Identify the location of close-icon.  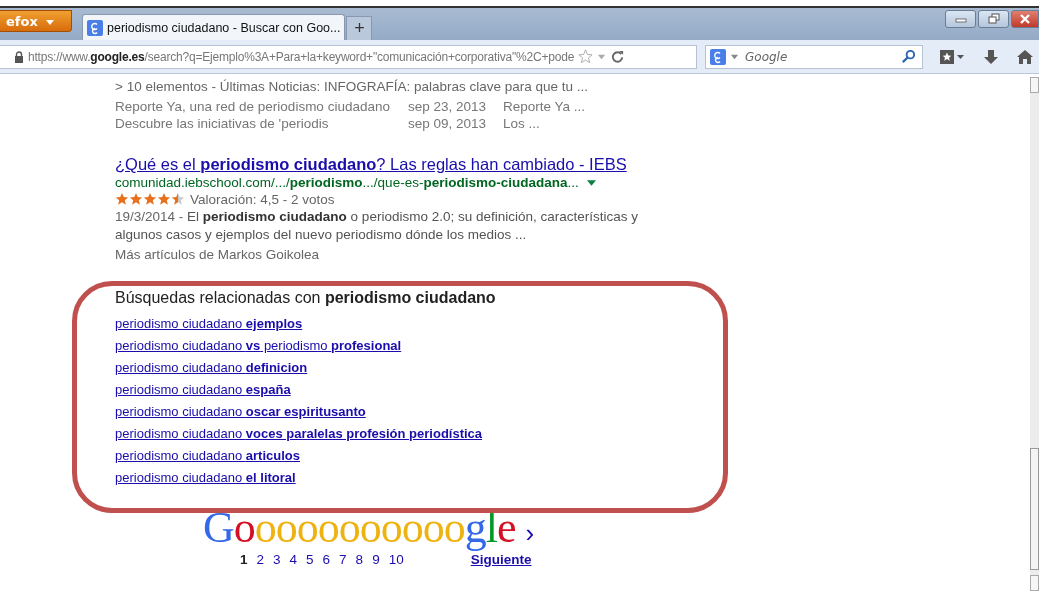
(1025, 19).